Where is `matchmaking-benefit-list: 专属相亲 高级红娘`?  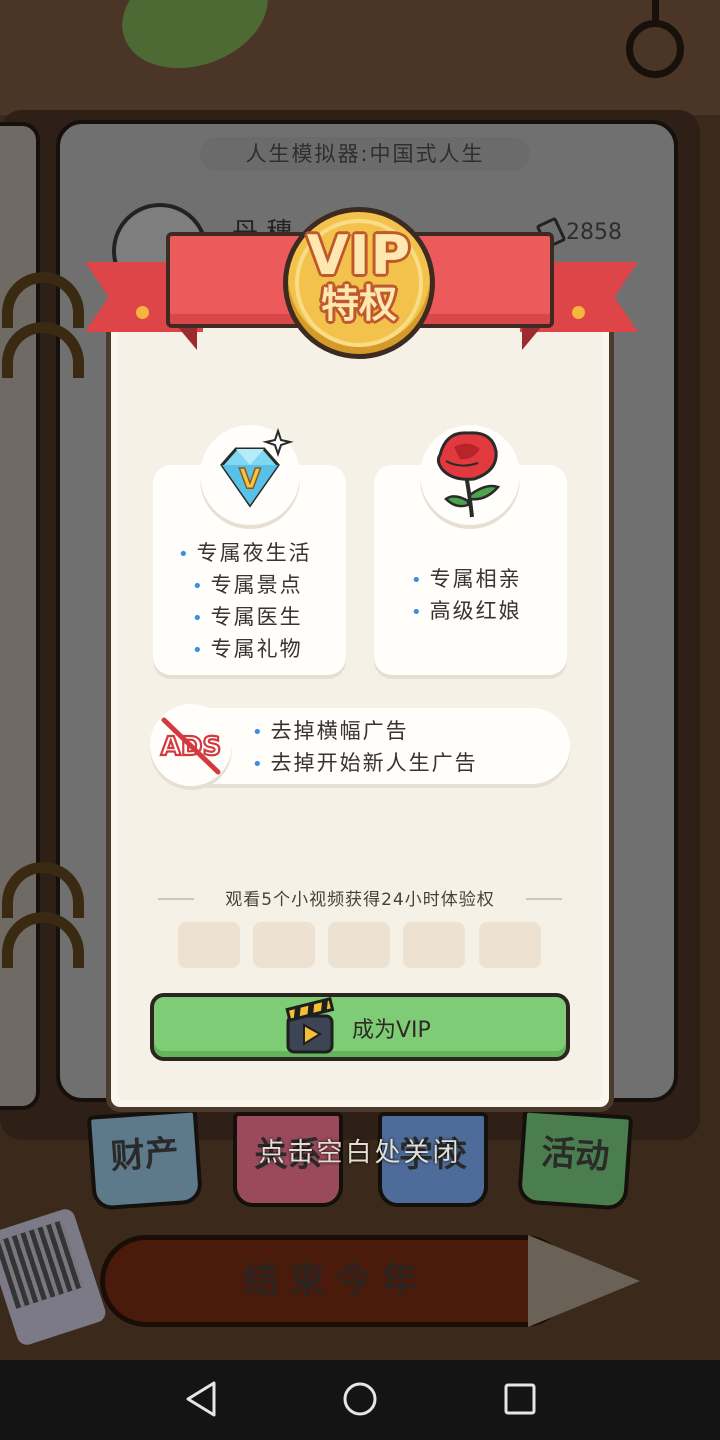 matchmaking-benefit-list: 专属相亲 高级红娘 is located at coordinates (466, 596).